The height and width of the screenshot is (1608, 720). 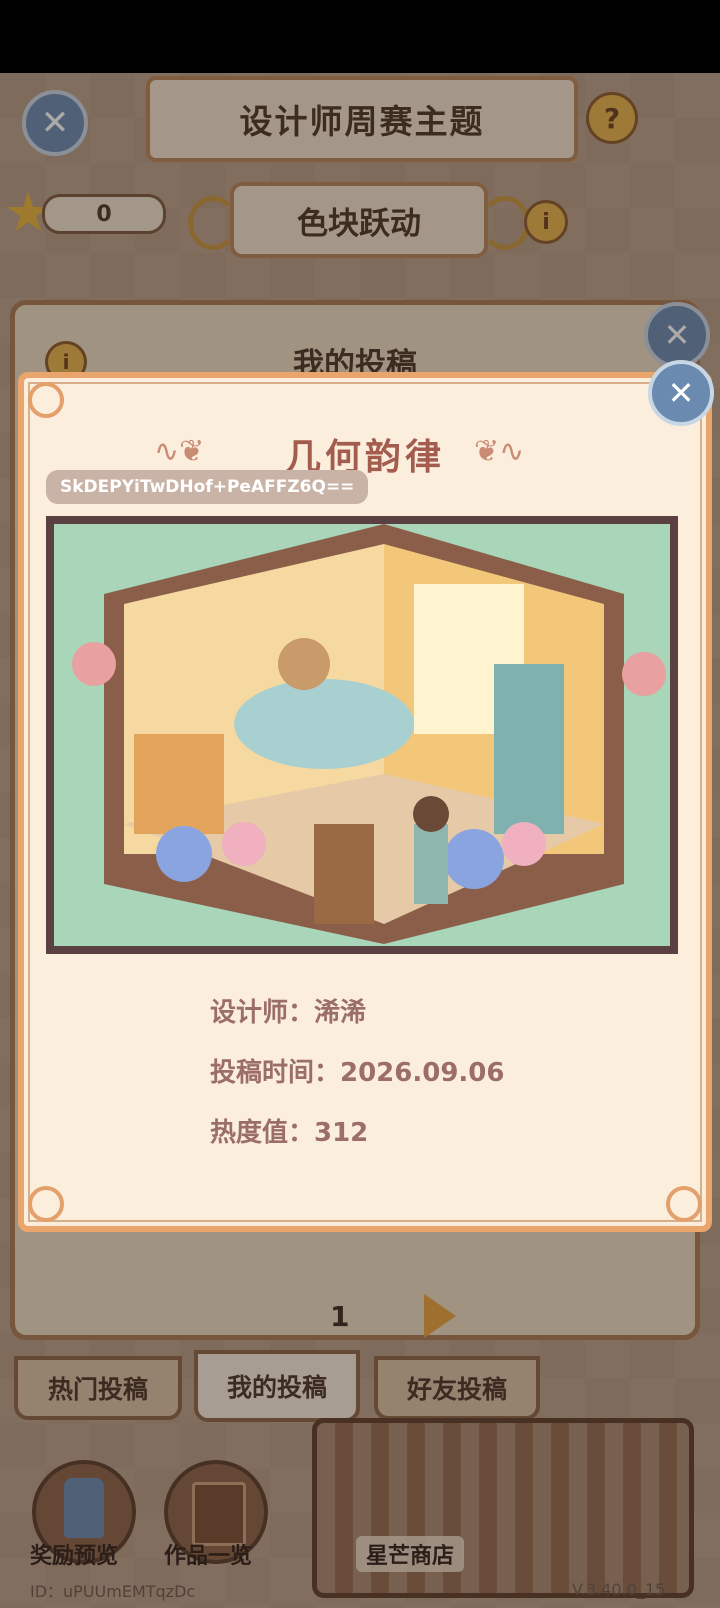 I want to click on status-bar, so click(x=360, y=36).